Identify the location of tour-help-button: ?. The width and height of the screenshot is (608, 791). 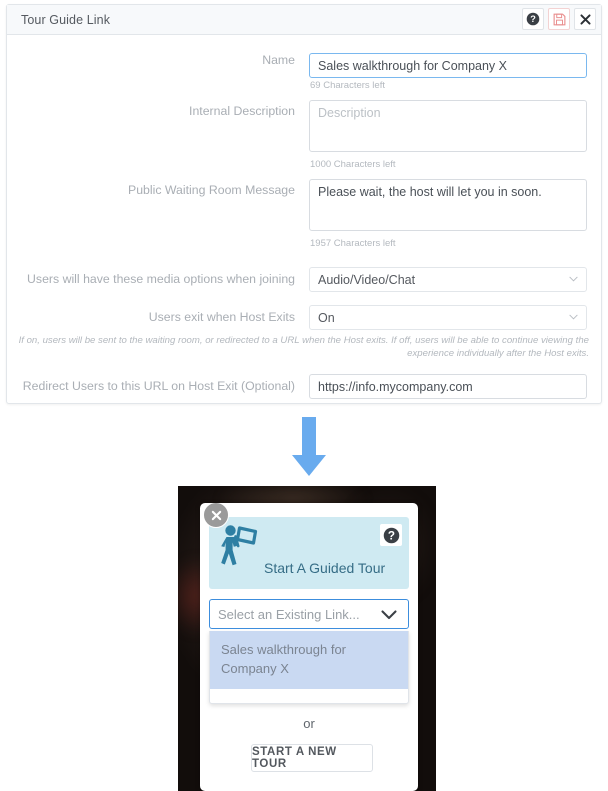
(391, 535).